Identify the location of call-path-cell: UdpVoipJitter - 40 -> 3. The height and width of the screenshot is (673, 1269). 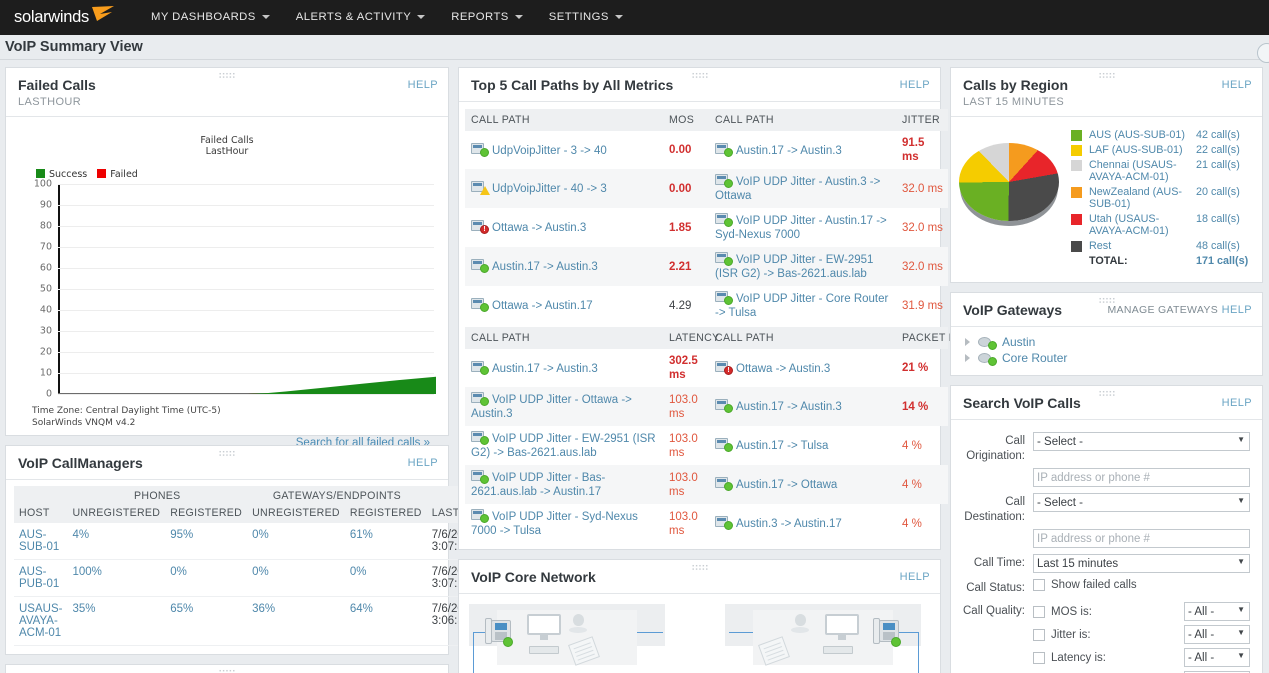
(564, 188).